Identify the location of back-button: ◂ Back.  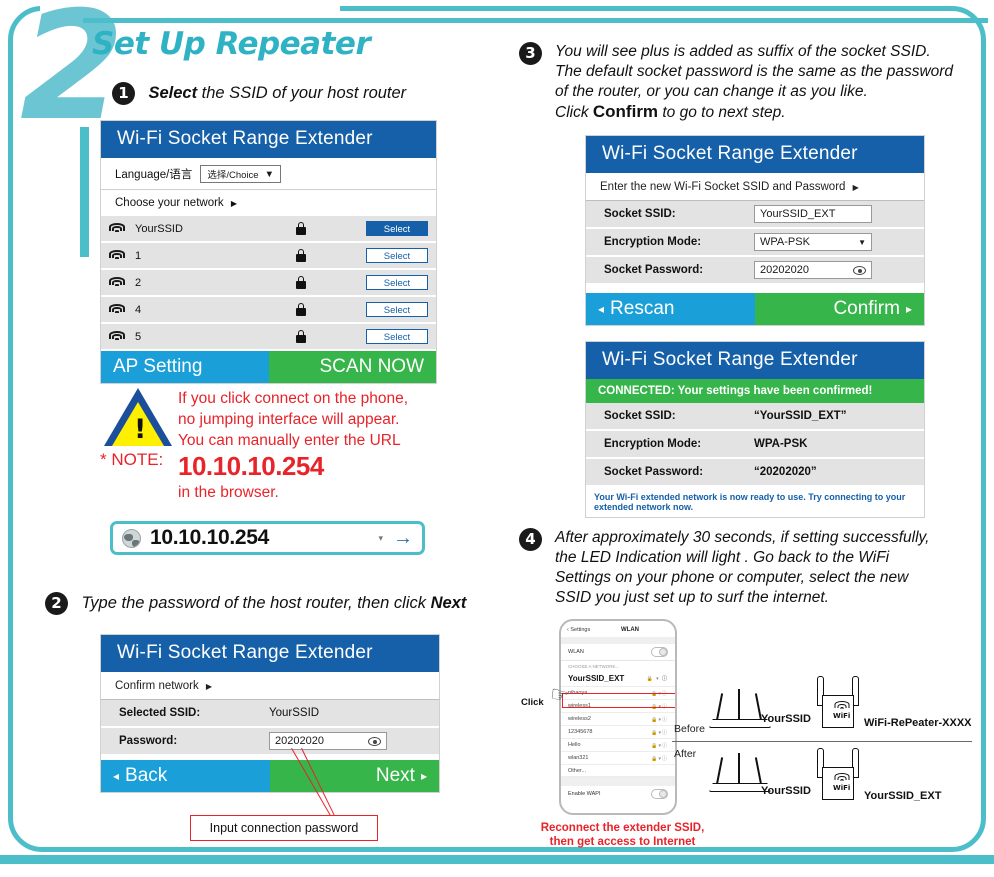
(185, 776).